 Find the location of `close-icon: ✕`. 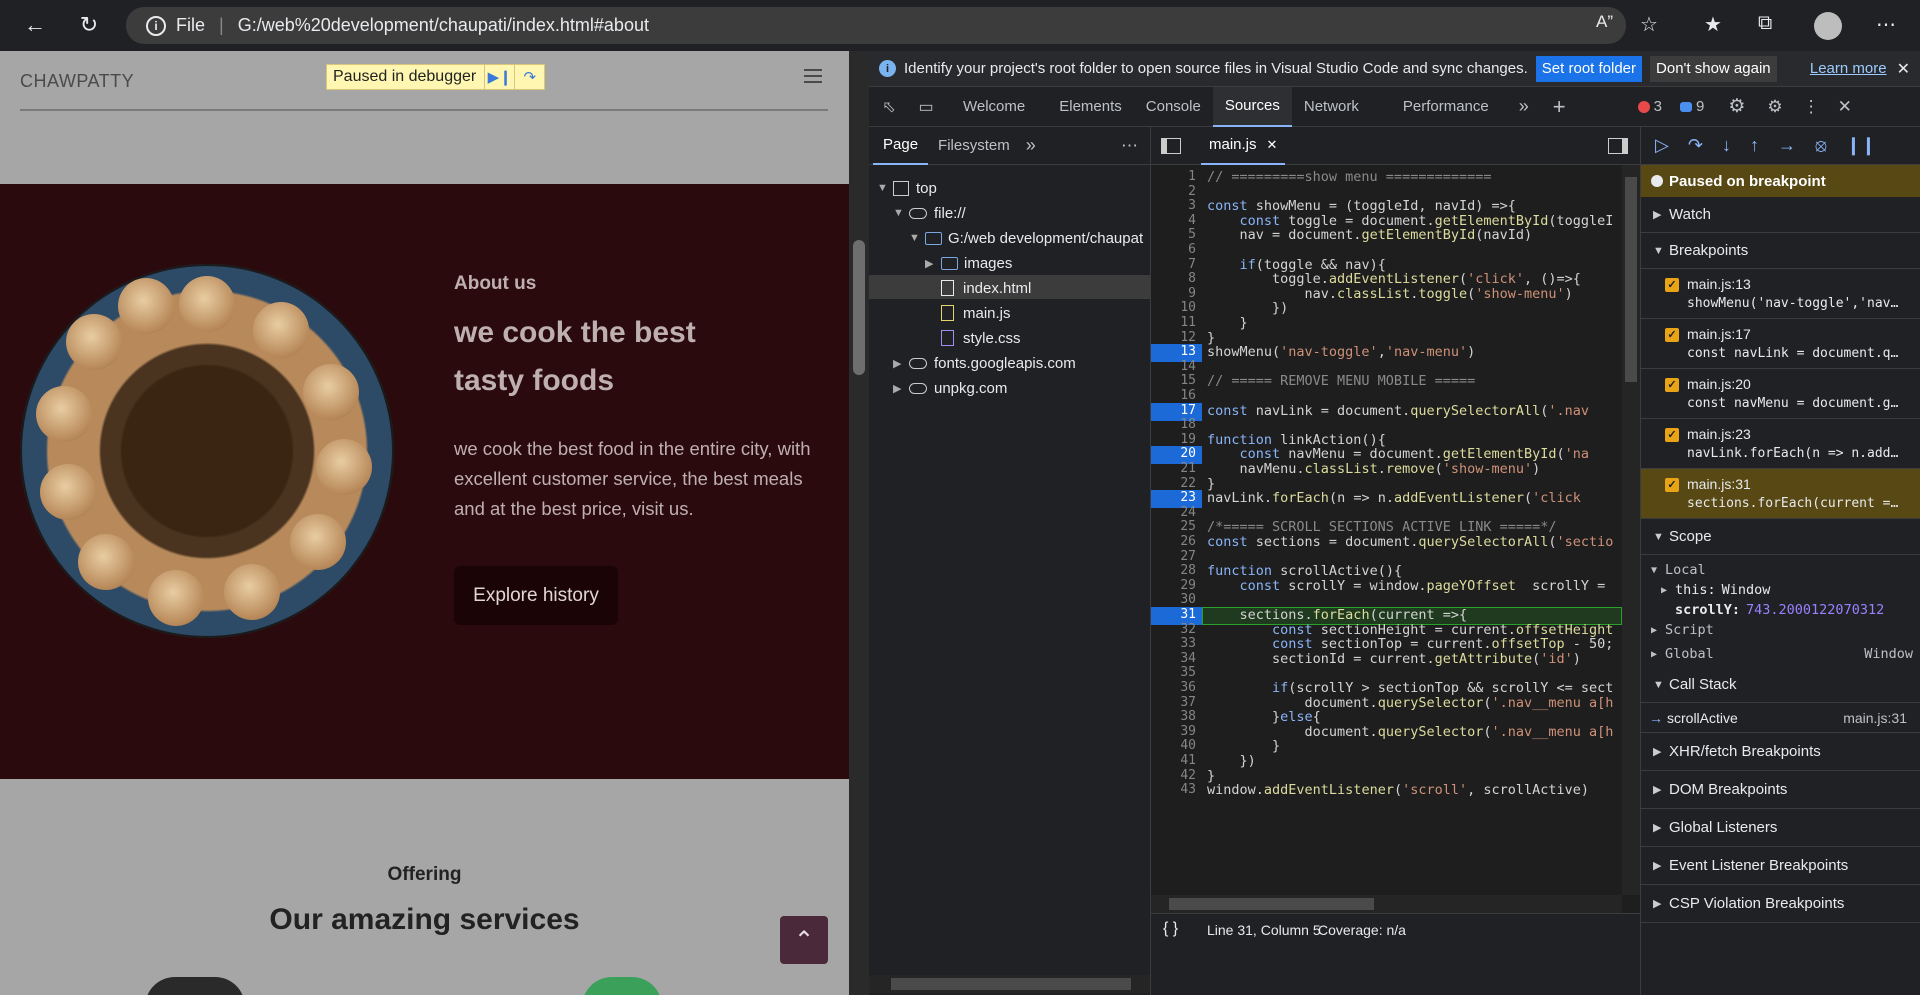

close-icon: ✕ is located at coordinates (1903, 69).